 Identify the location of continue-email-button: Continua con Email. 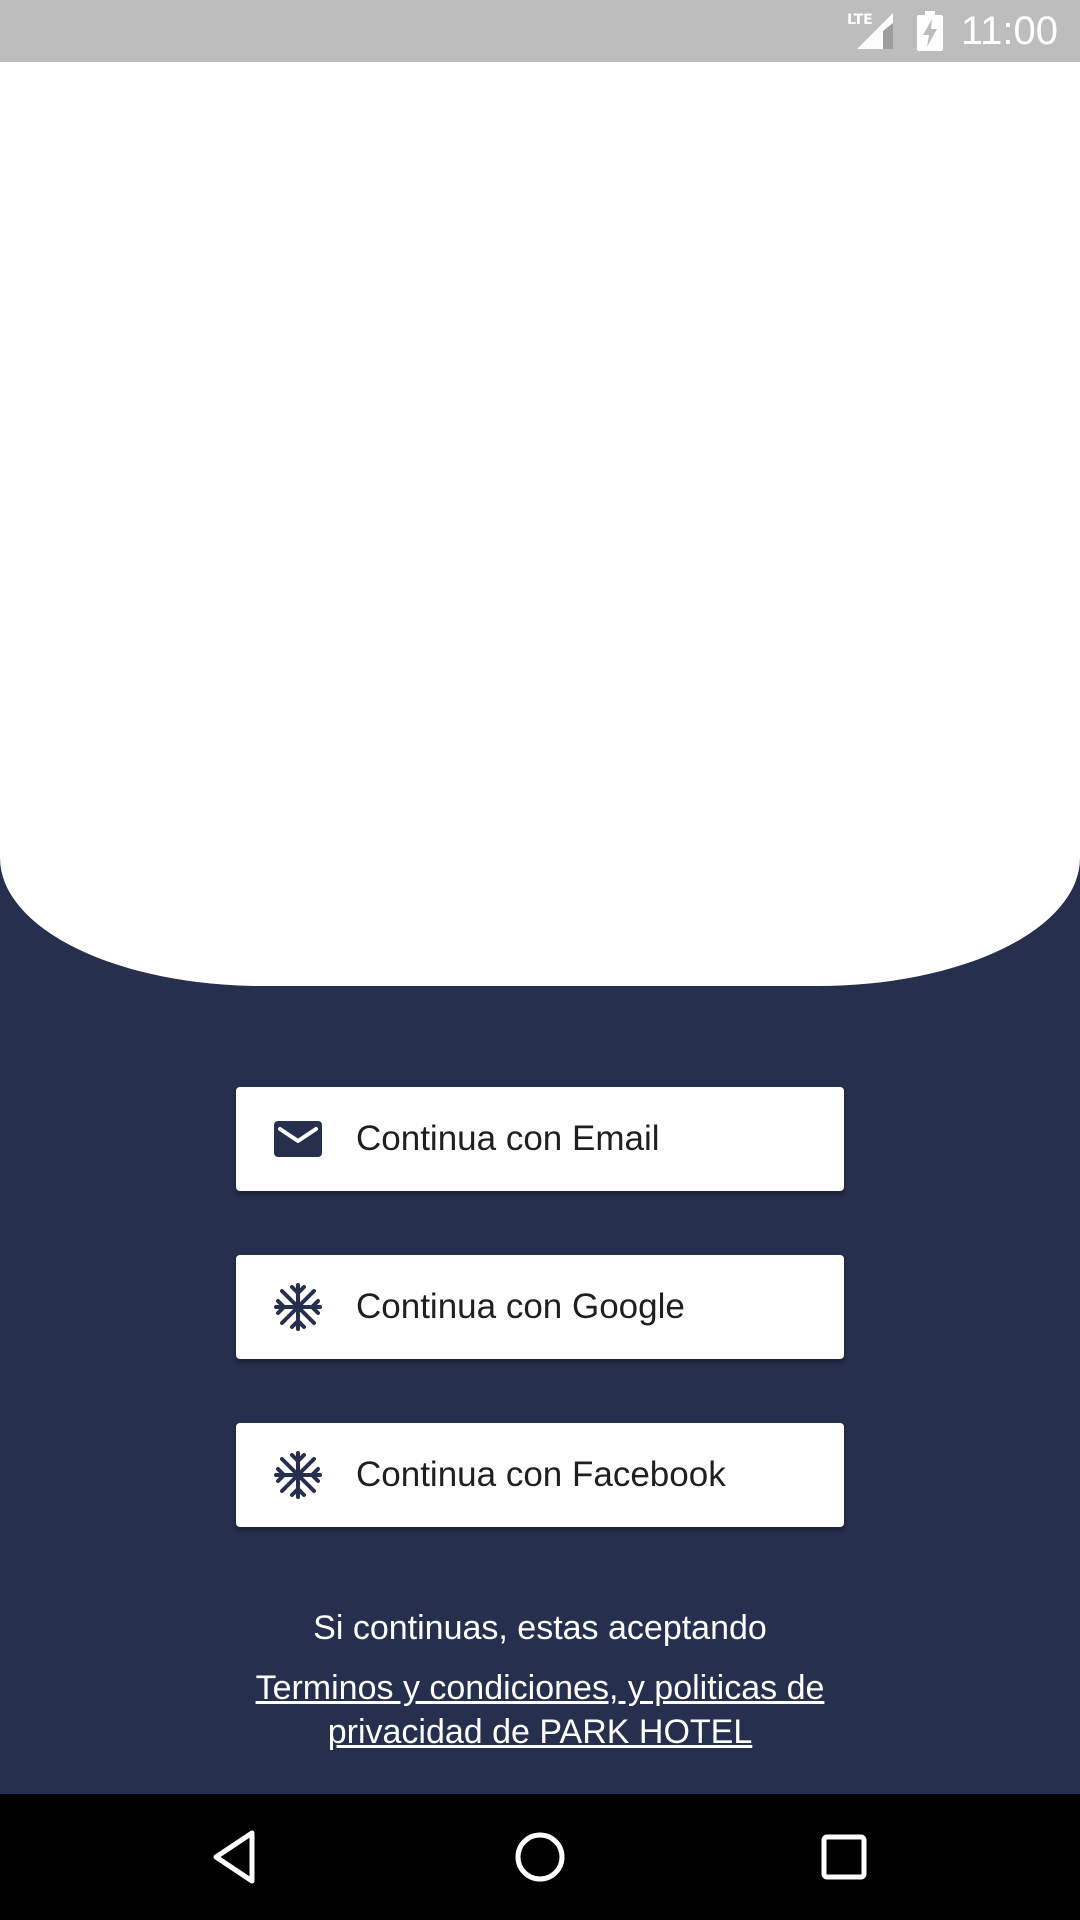
(540, 1139).